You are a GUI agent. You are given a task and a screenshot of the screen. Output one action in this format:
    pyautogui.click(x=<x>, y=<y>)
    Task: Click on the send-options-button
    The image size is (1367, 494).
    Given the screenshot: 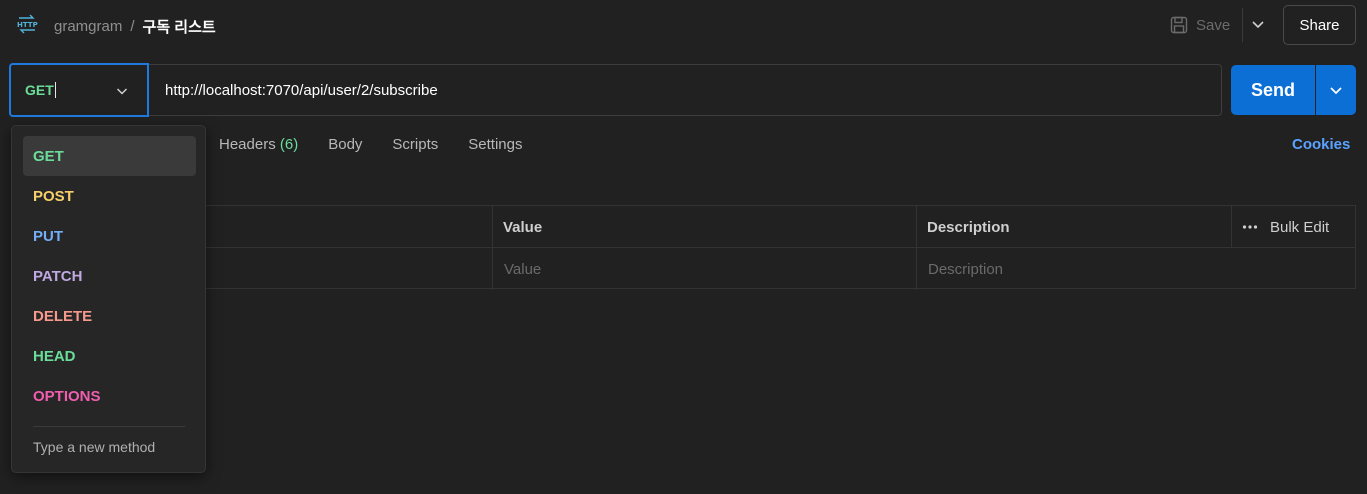 What is the action you would take?
    pyautogui.click(x=1336, y=90)
    